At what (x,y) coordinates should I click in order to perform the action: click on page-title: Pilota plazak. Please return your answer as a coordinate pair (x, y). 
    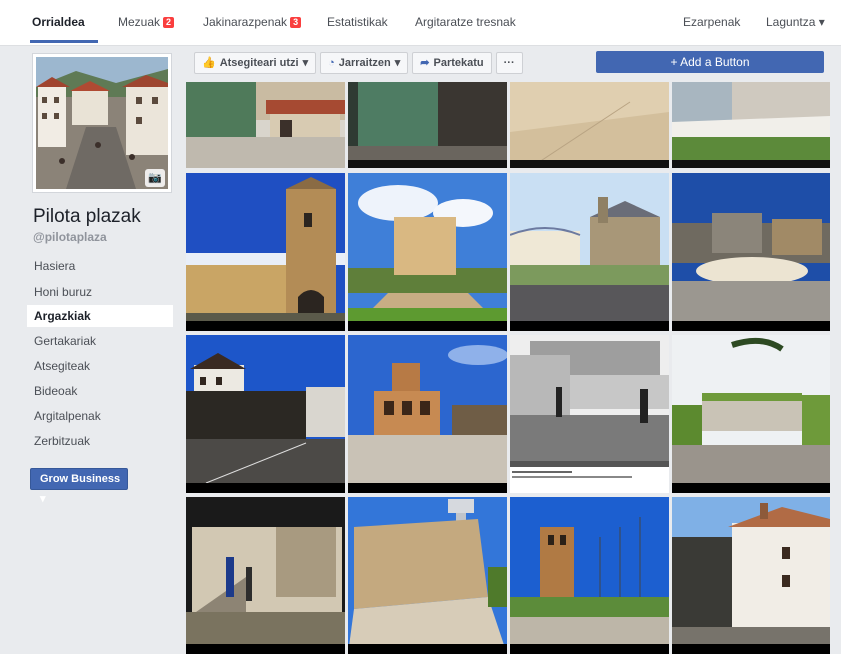
    Looking at the image, I should click on (87, 217).